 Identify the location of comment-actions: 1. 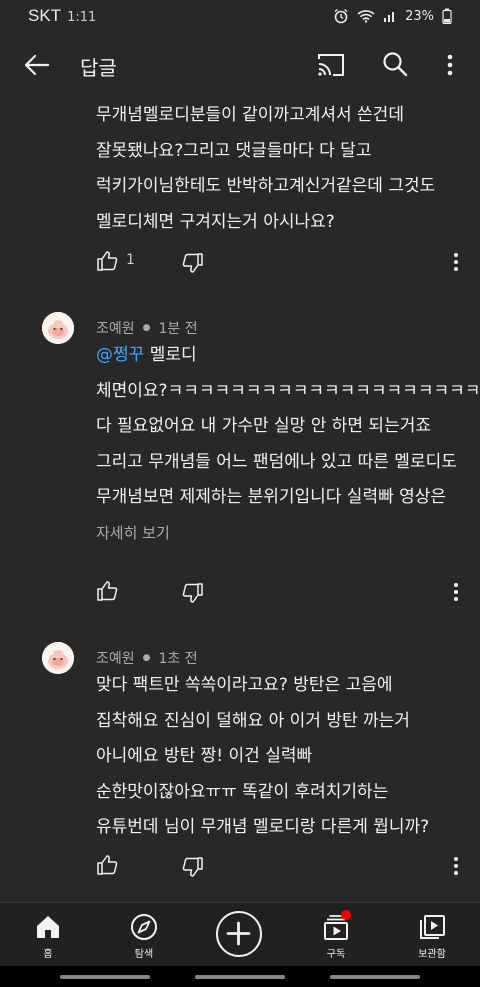
(281, 262).